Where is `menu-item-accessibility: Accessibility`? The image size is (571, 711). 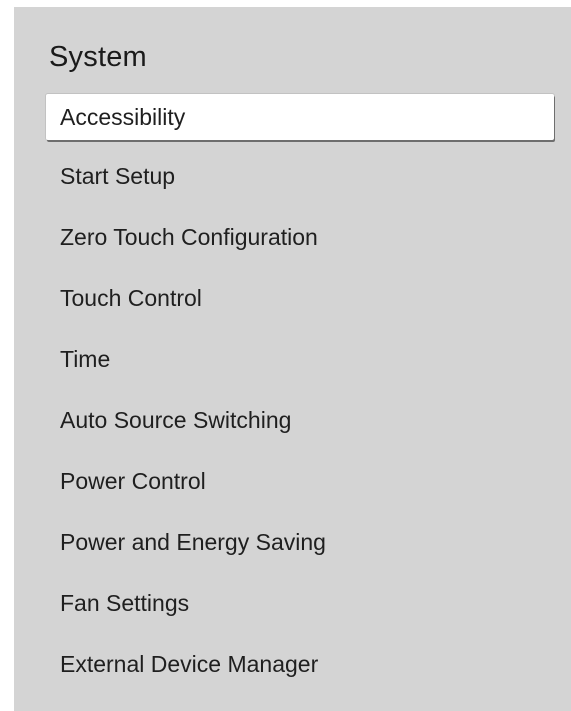
menu-item-accessibility: Accessibility is located at coordinates (300, 117).